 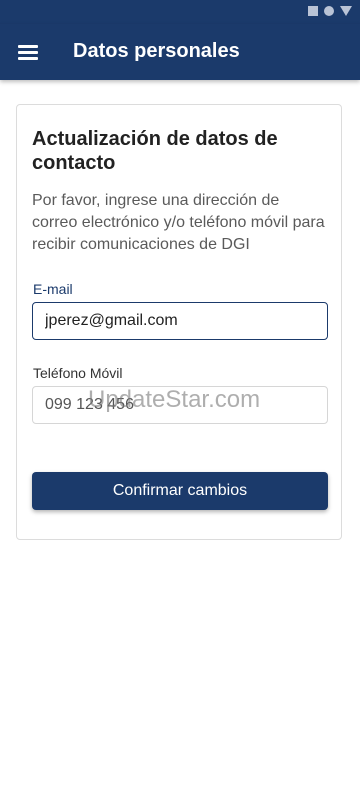 I want to click on status-bar, so click(x=180, y=12).